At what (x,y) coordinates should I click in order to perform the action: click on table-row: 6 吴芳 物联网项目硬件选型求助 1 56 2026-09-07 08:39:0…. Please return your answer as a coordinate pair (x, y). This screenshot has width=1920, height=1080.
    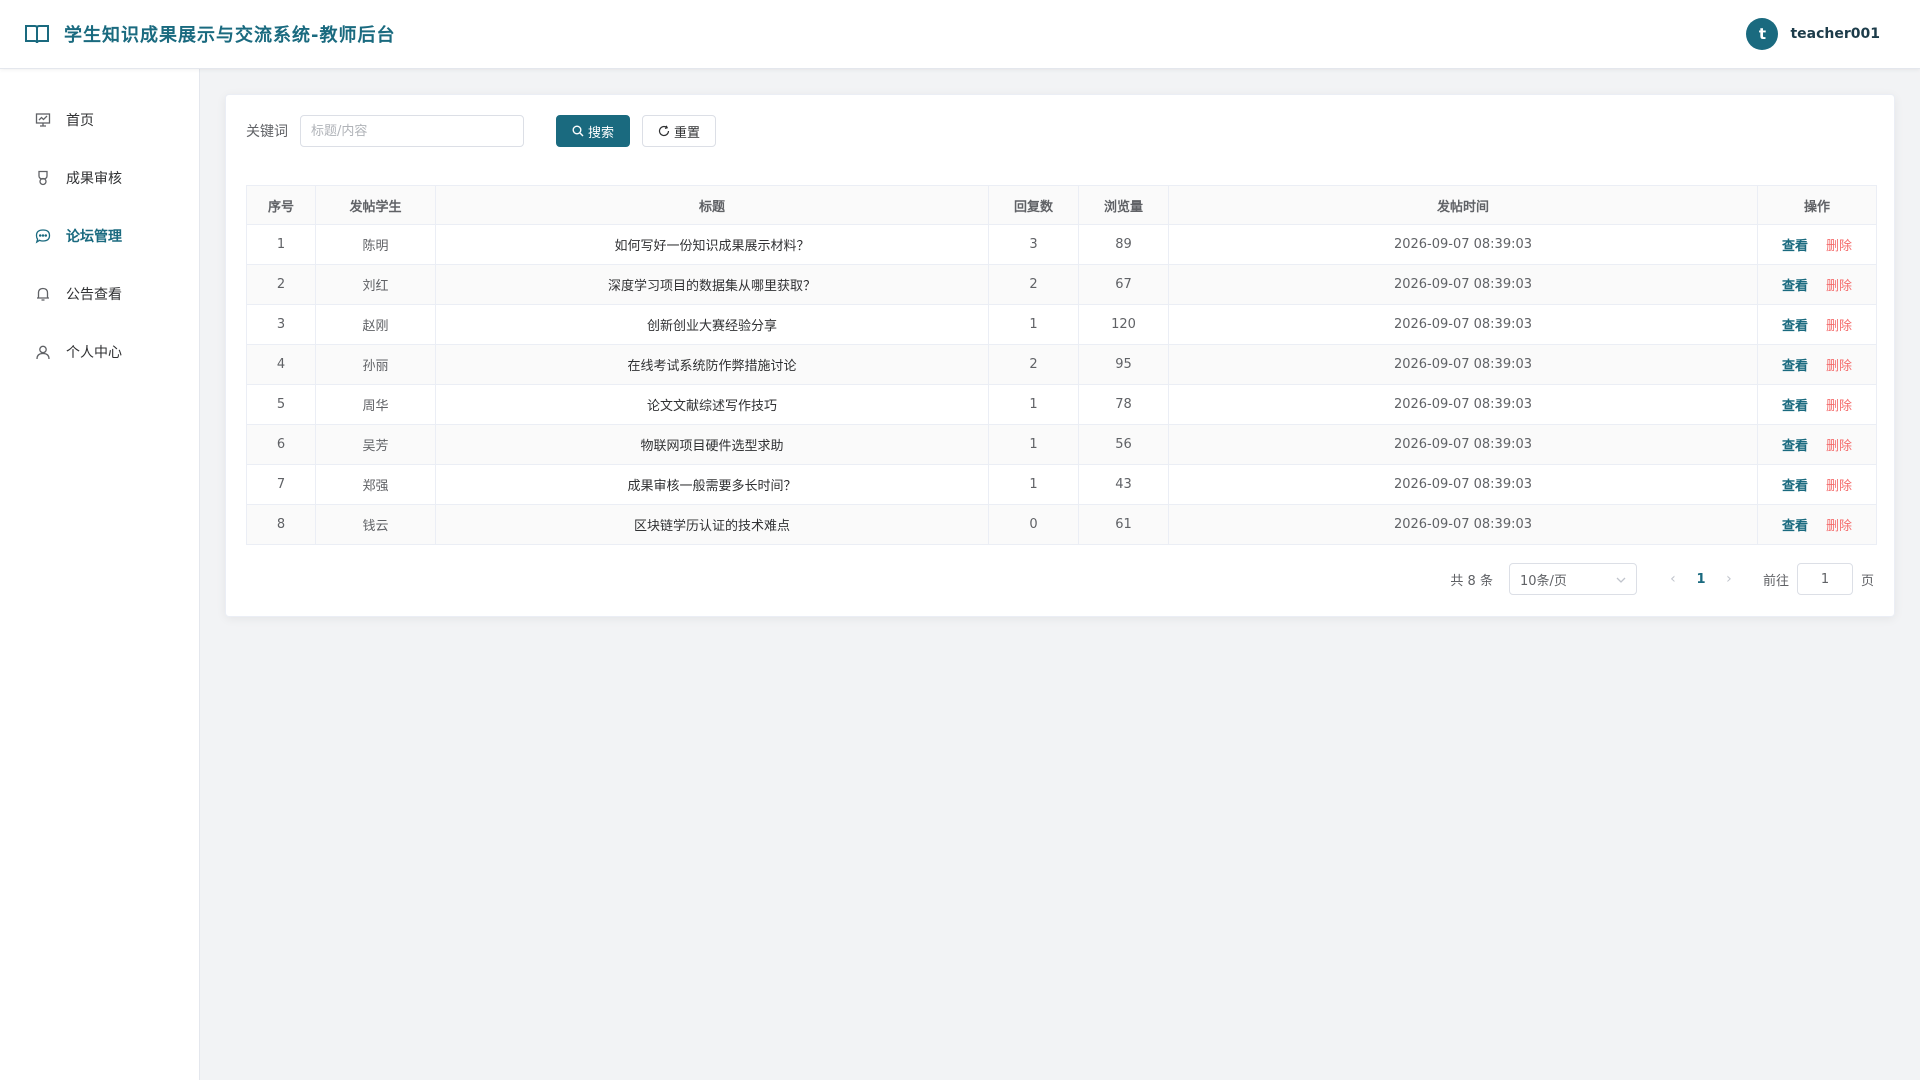
    Looking at the image, I should click on (1061, 444).